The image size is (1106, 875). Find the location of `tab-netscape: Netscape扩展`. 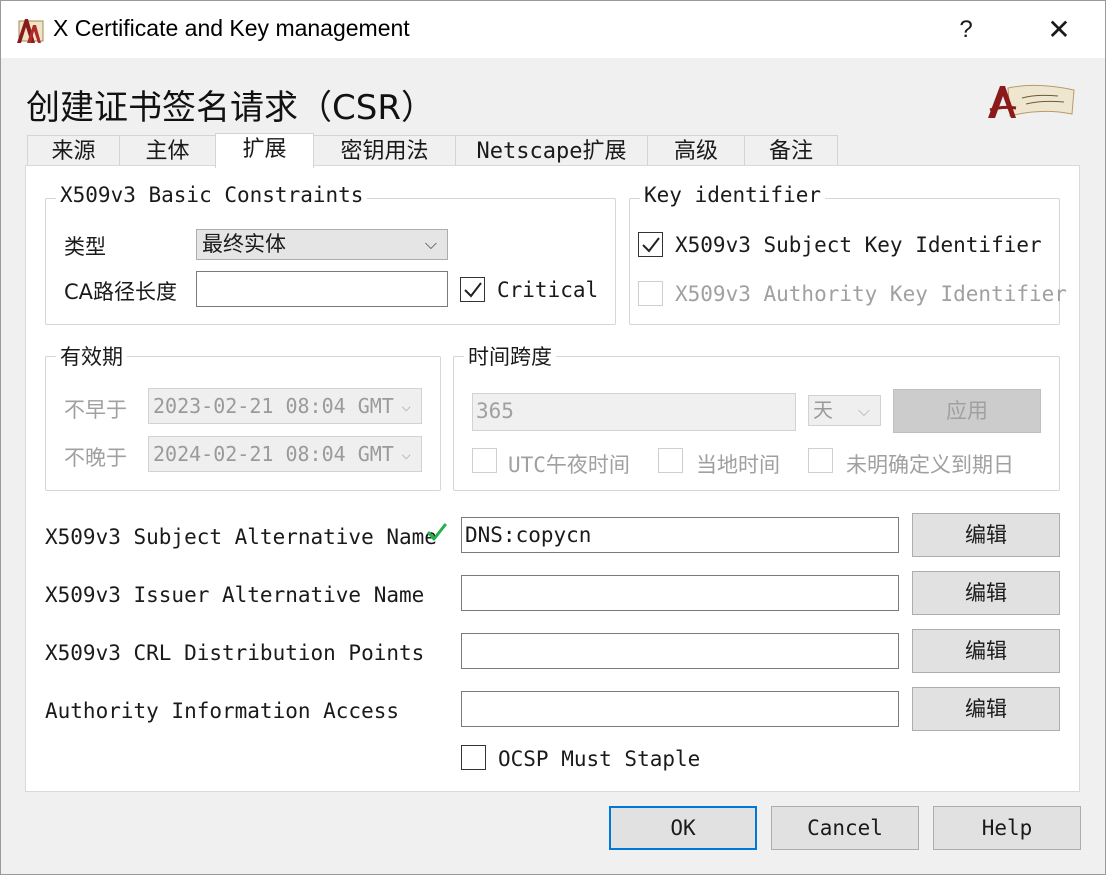

tab-netscape: Netscape扩展 is located at coordinates (551, 150).